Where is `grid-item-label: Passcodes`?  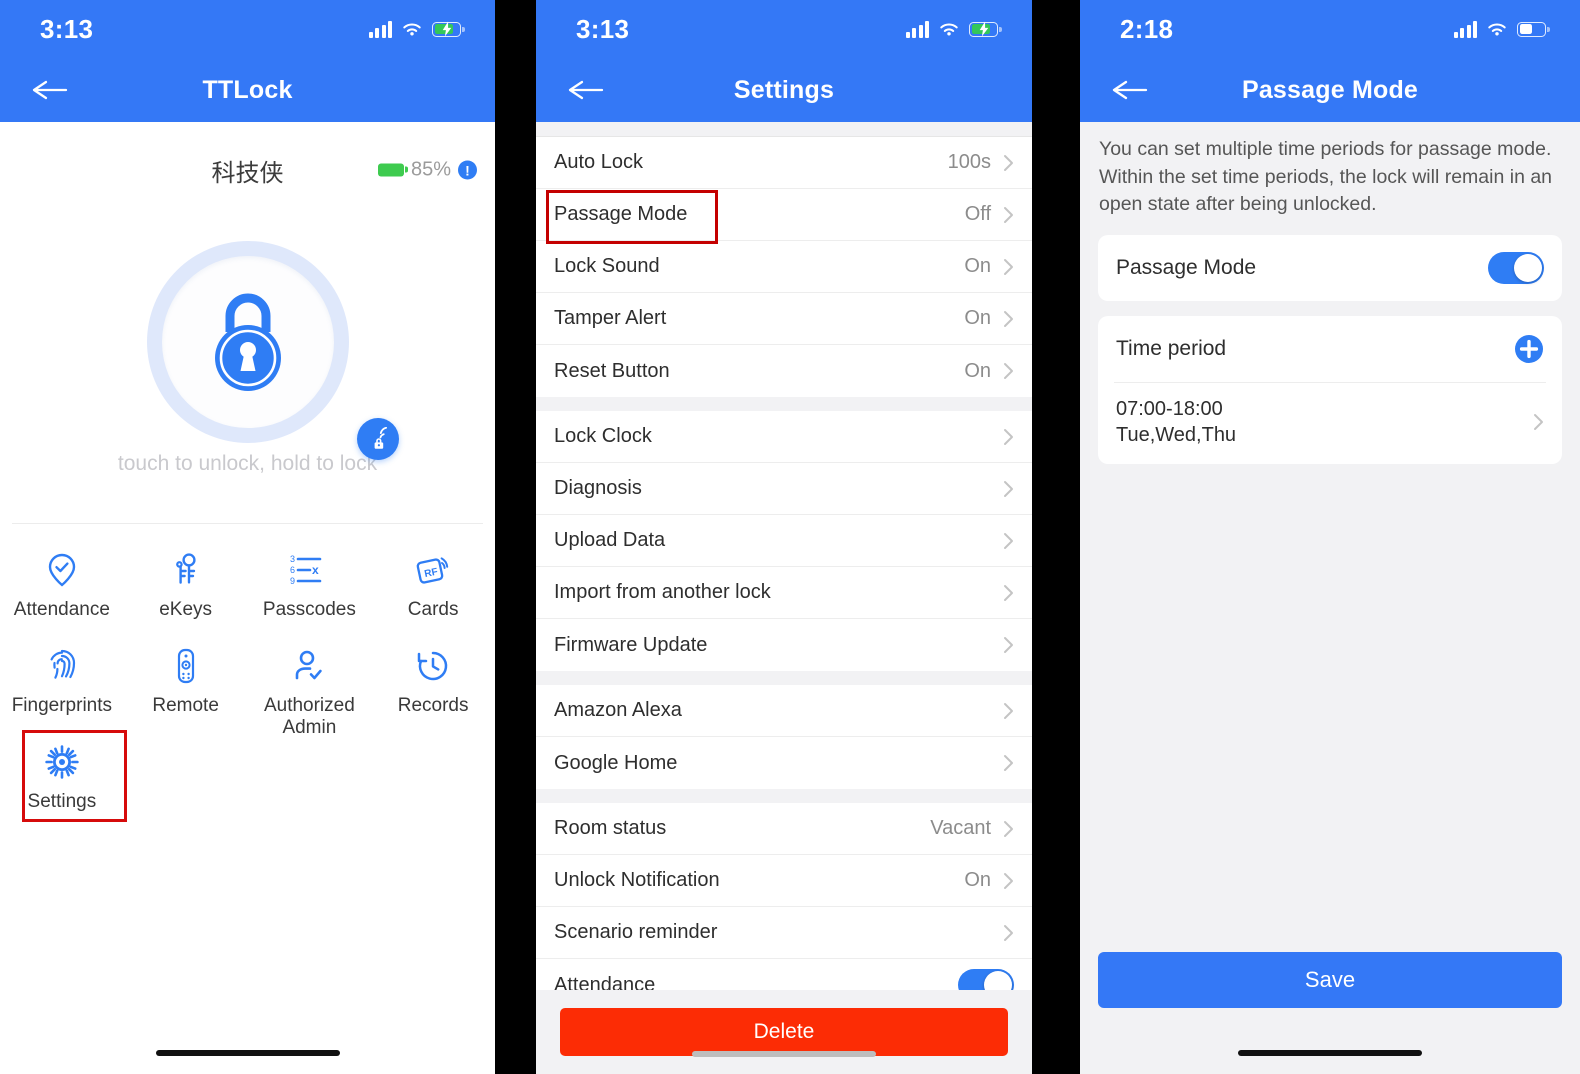 grid-item-label: Passcodes is located at coordinates (309, 609).